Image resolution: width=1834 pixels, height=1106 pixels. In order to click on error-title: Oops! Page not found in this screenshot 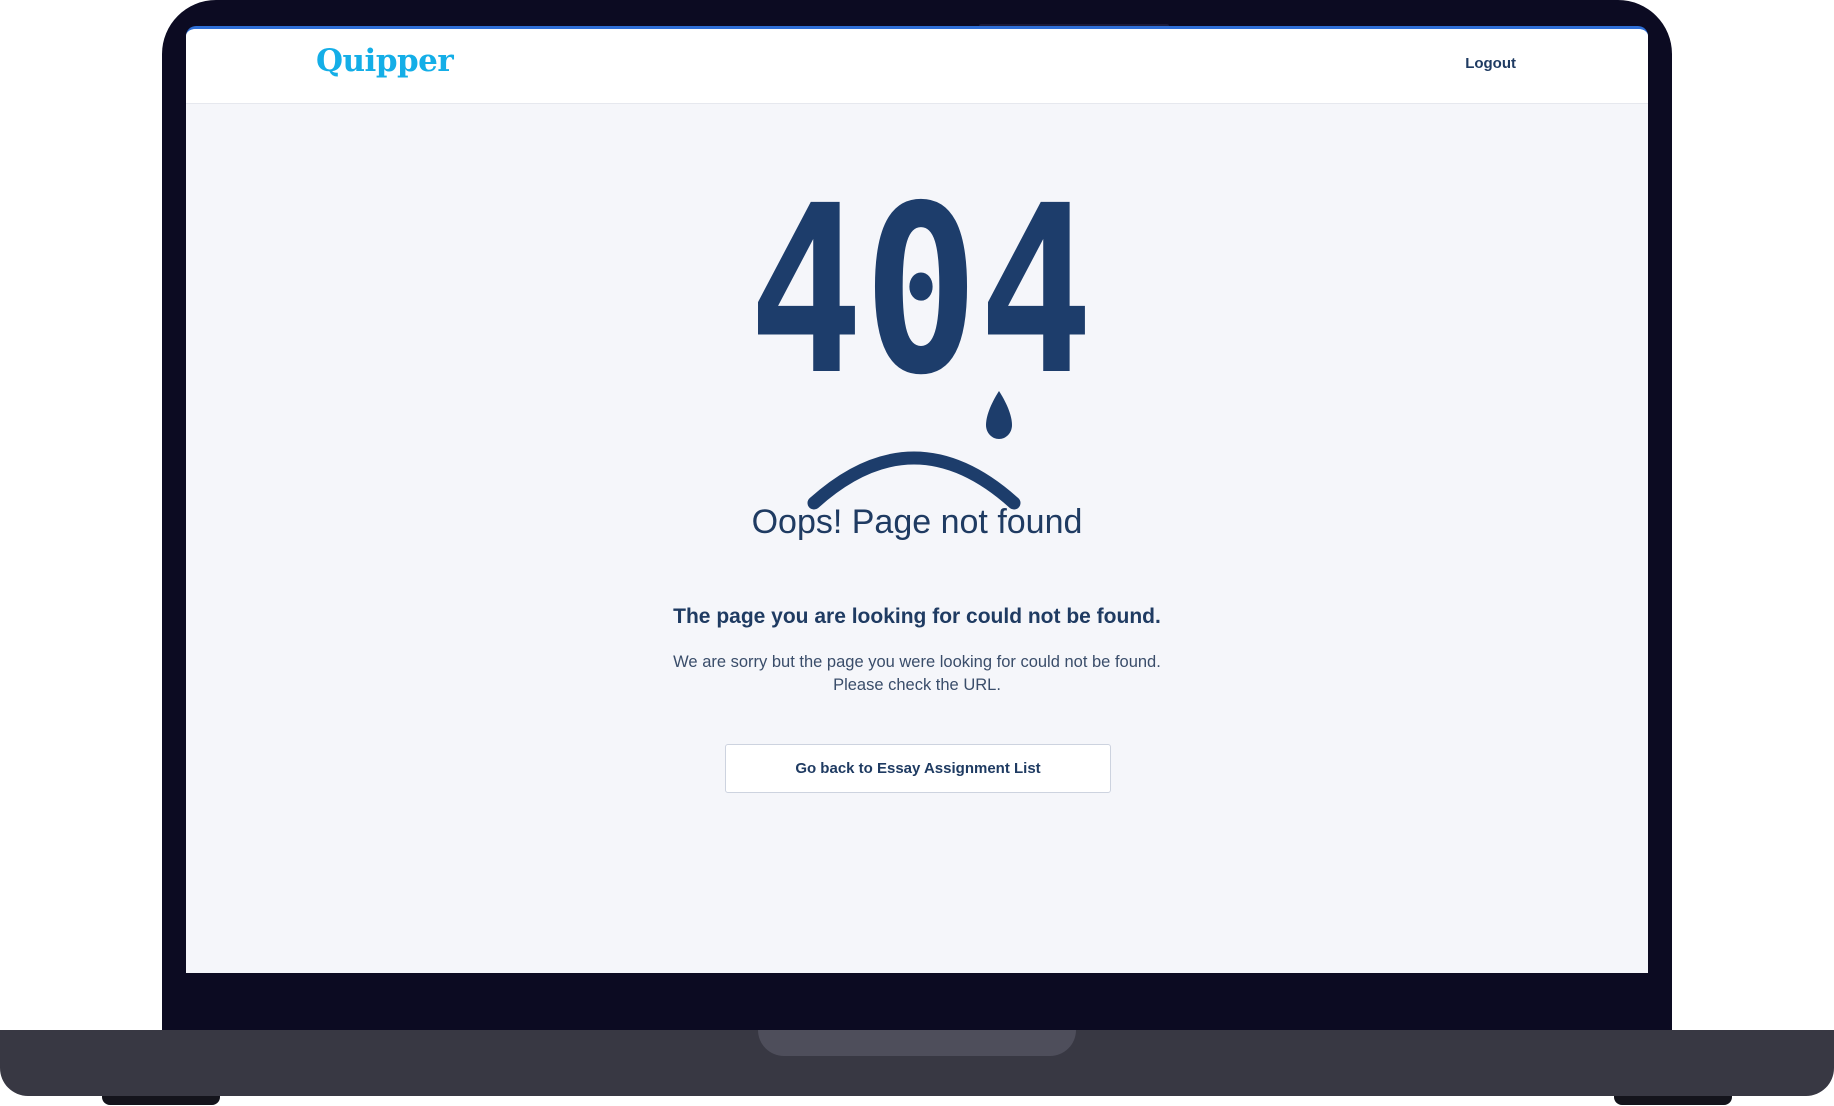, I will do `click(917, 522)`.